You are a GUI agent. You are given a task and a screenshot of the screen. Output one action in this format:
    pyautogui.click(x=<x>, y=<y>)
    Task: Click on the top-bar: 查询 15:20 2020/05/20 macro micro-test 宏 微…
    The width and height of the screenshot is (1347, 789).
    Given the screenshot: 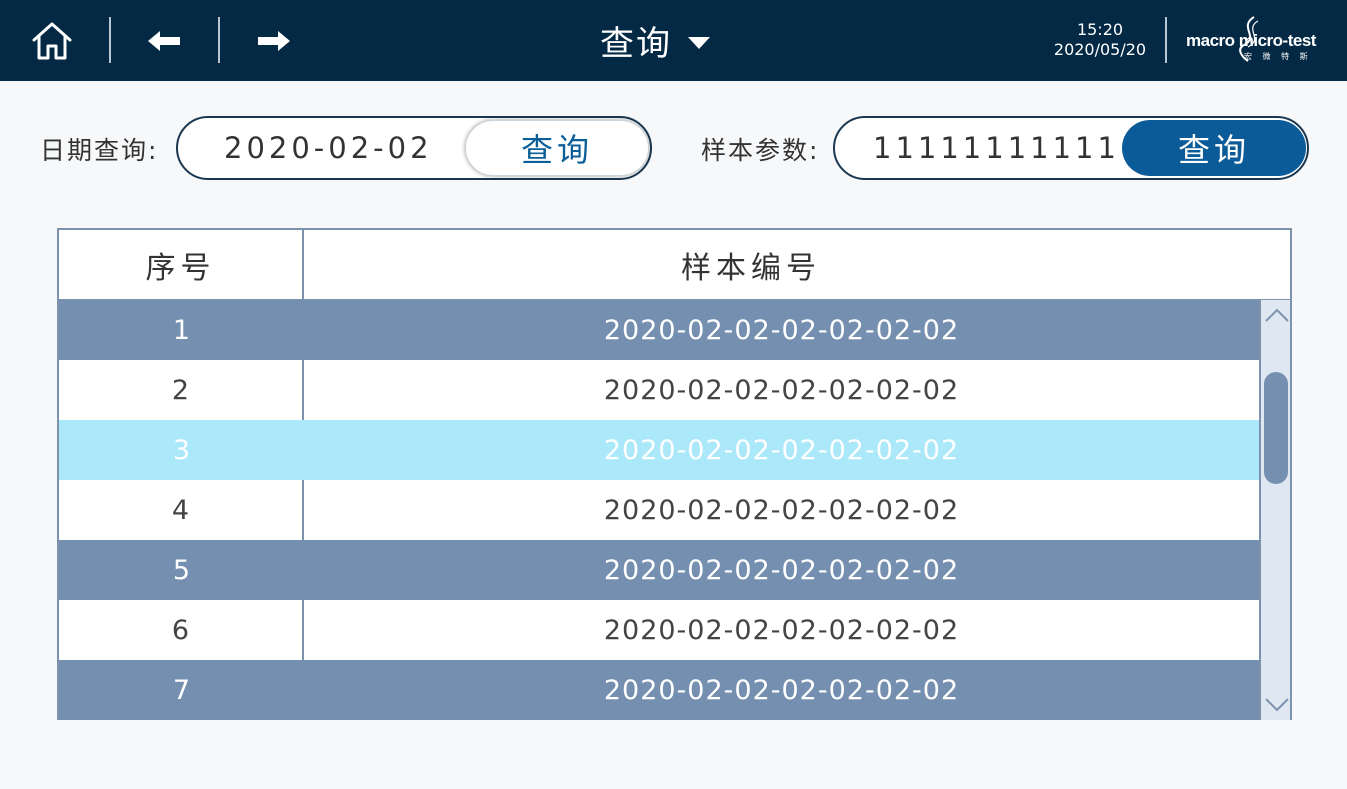 What is the action you would take?
    pyautogui.click(x=673, y=40)
    